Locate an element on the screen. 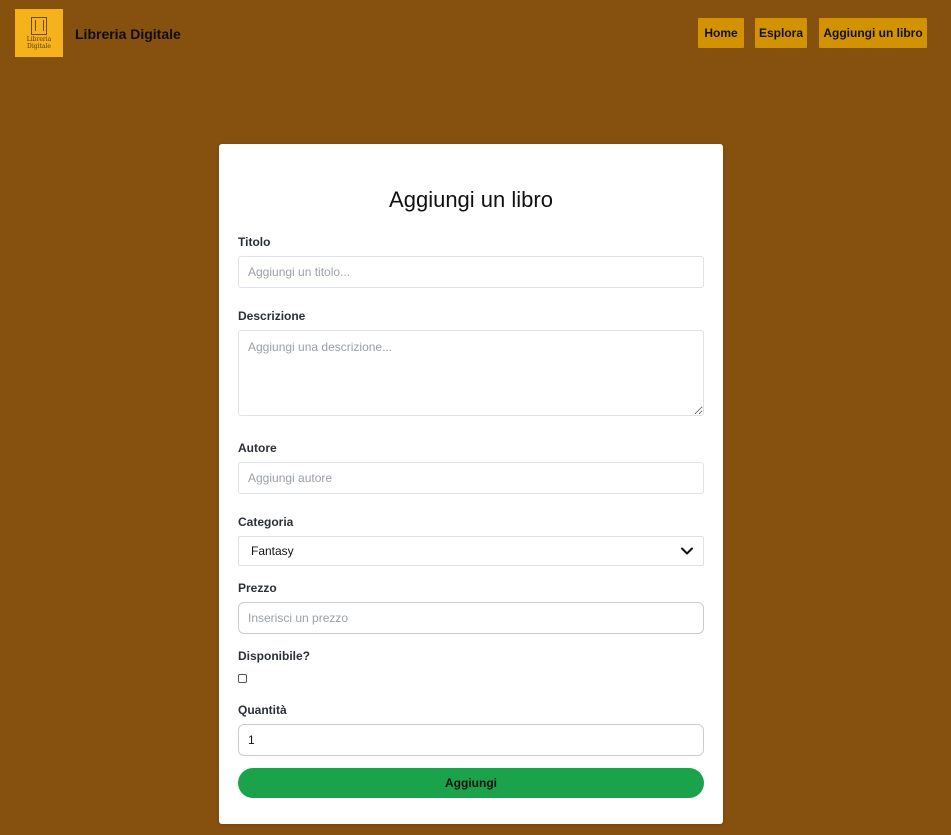  logo-text: Libreria Digitale is located at coordinates (39, 42).